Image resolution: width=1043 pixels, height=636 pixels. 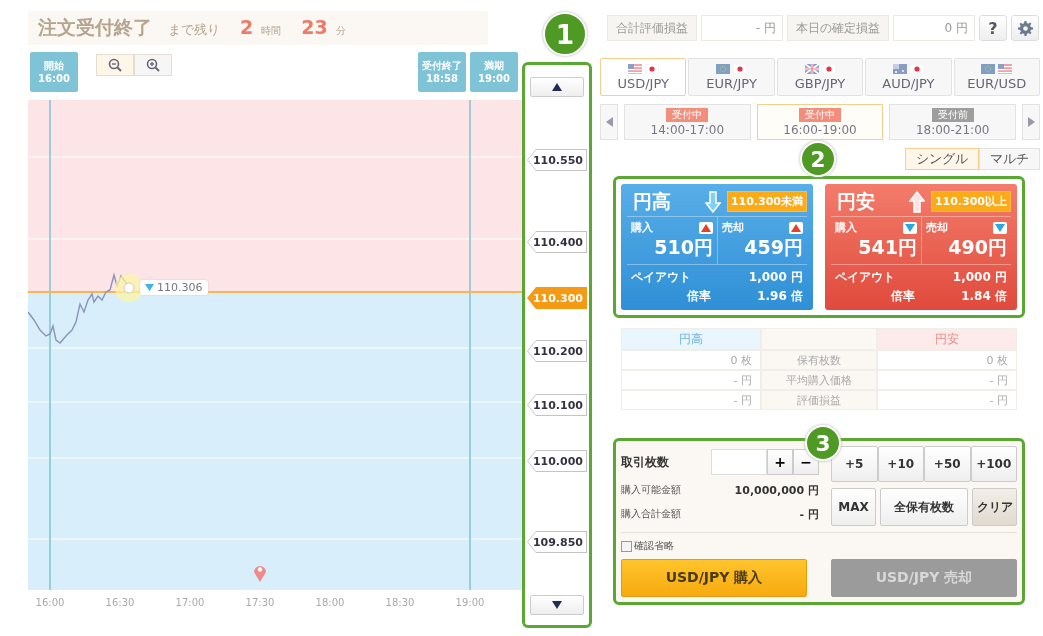 I want to click on price-tag: 110.000, so click(x=557, y=461).